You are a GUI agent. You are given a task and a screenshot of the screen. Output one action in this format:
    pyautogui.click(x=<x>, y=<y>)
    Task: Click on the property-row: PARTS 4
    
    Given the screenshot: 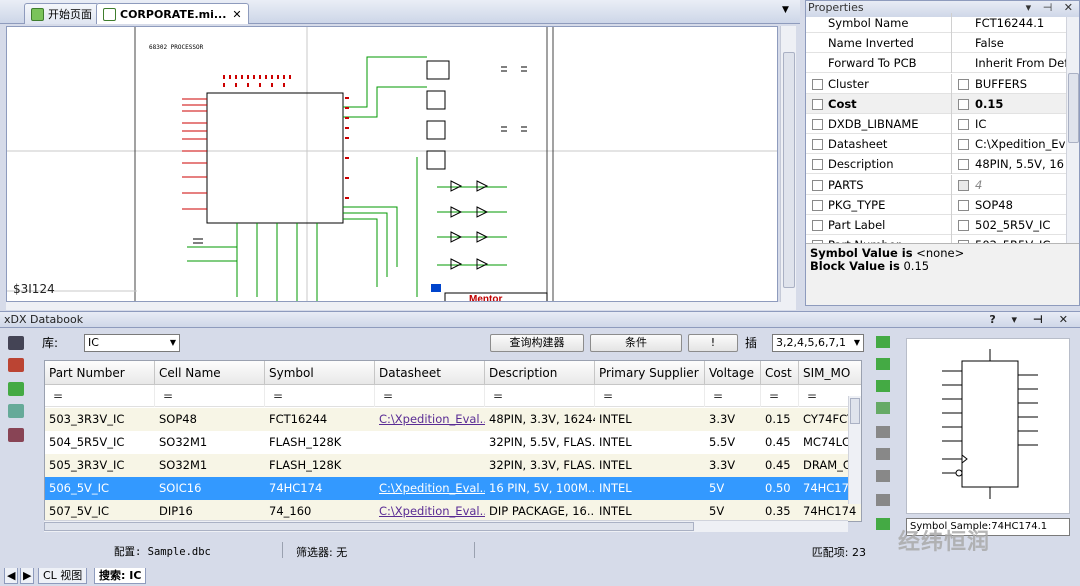 What is the action you would take?
    pyautogui.click(x=936, y=184)
    